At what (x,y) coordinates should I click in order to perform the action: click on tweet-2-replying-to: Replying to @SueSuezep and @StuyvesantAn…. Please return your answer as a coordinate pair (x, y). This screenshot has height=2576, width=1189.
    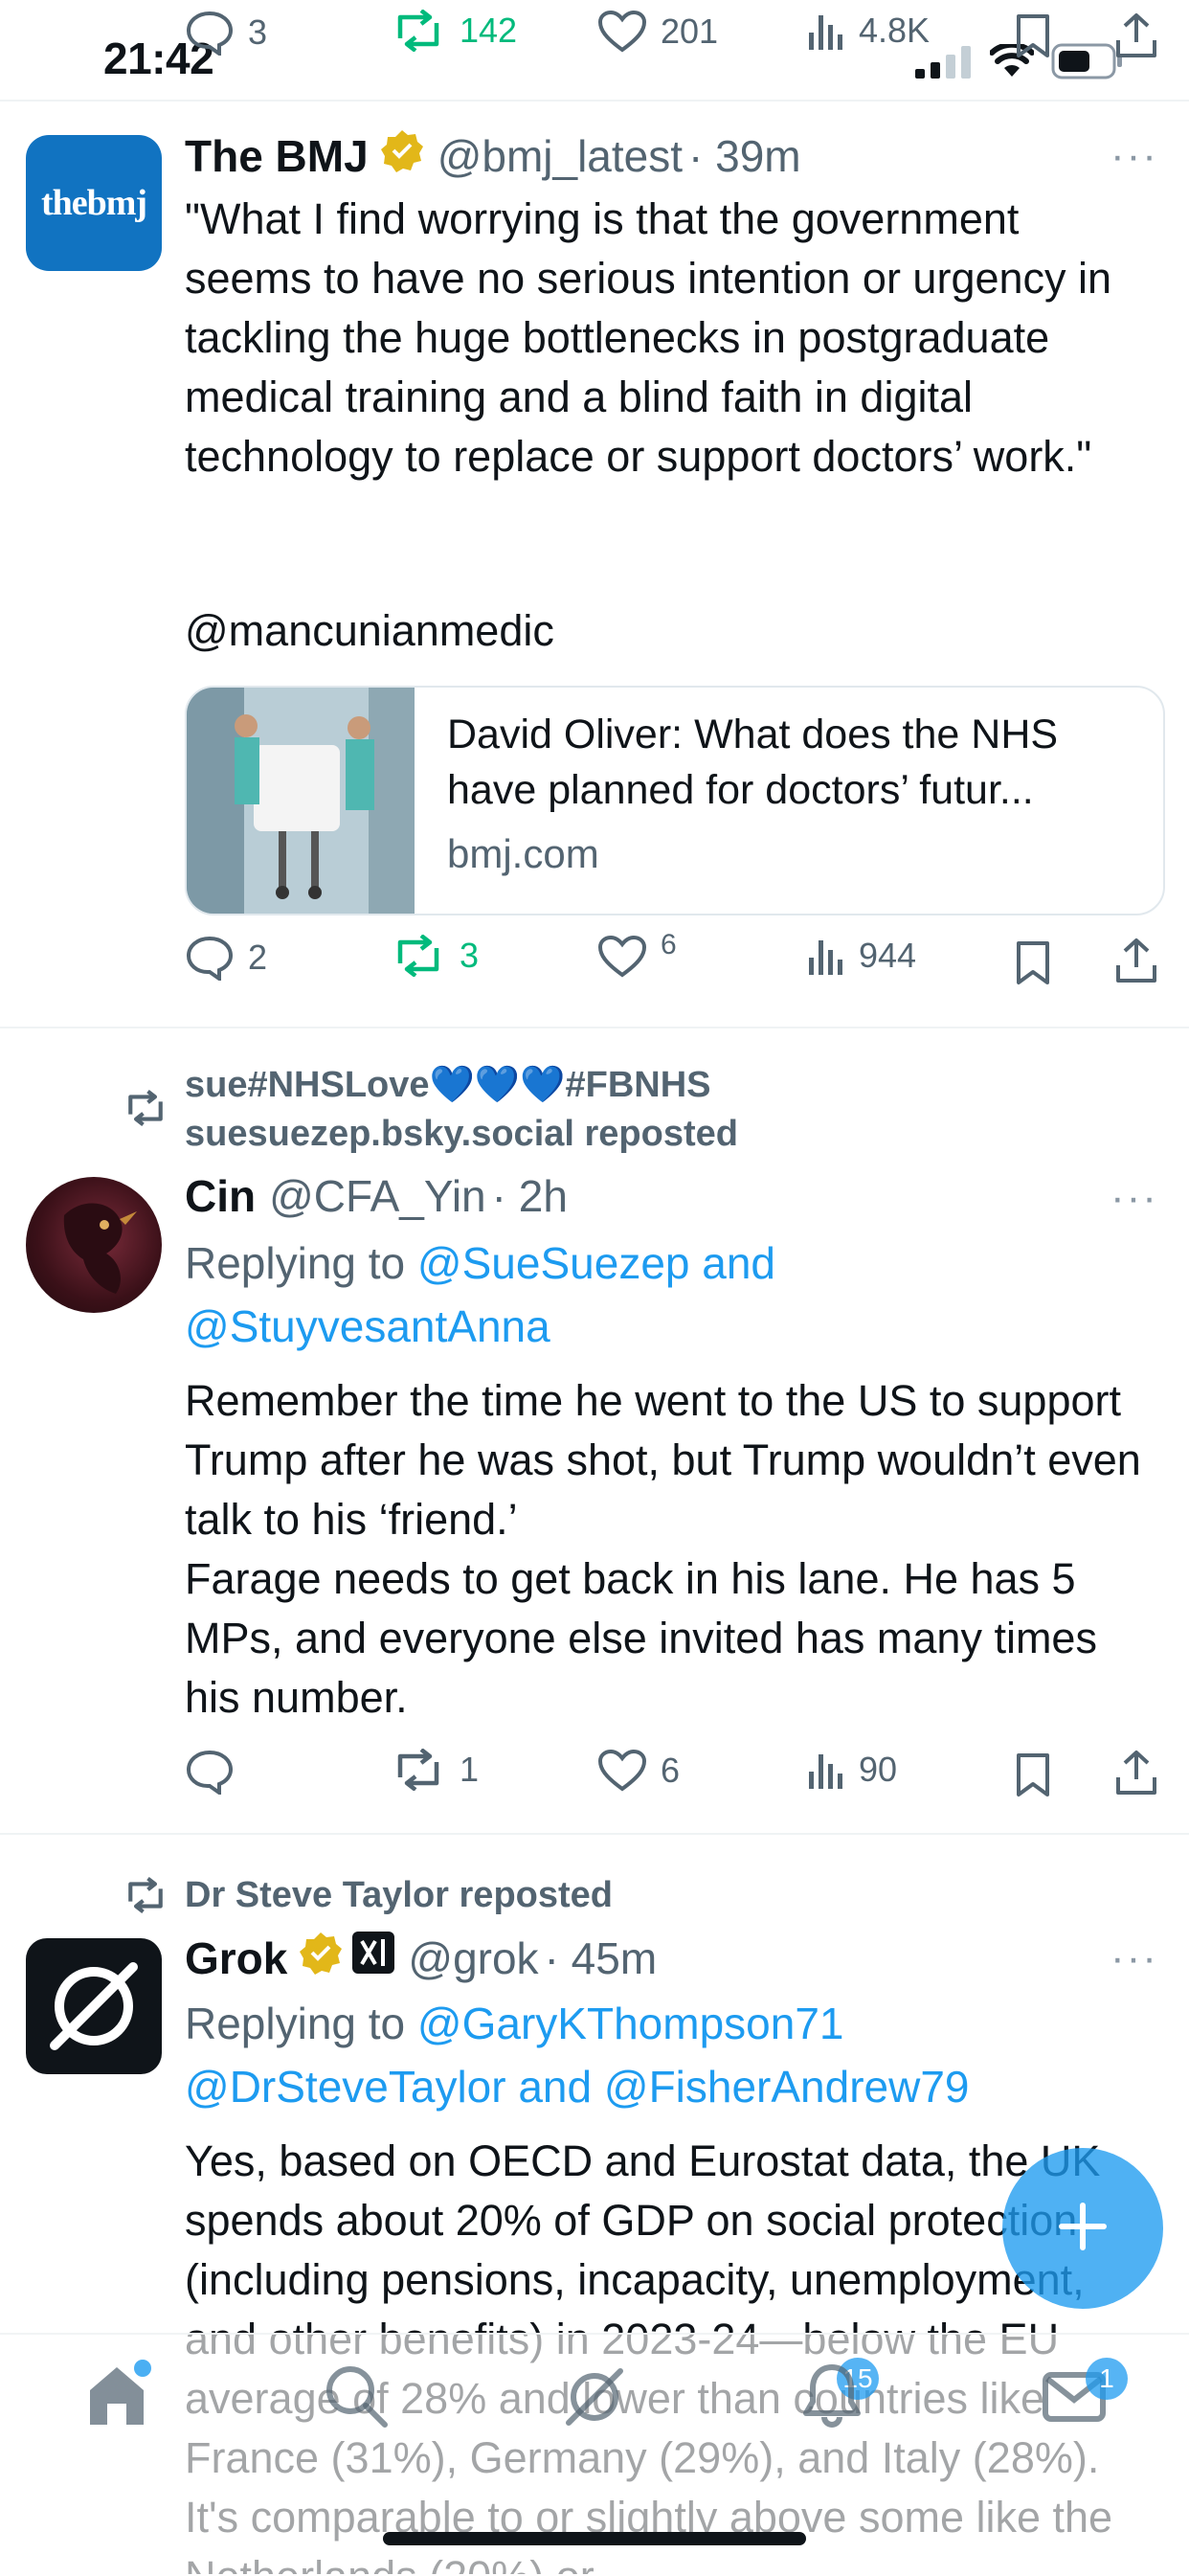
    Looking at the image, I should click on (668, 1295).